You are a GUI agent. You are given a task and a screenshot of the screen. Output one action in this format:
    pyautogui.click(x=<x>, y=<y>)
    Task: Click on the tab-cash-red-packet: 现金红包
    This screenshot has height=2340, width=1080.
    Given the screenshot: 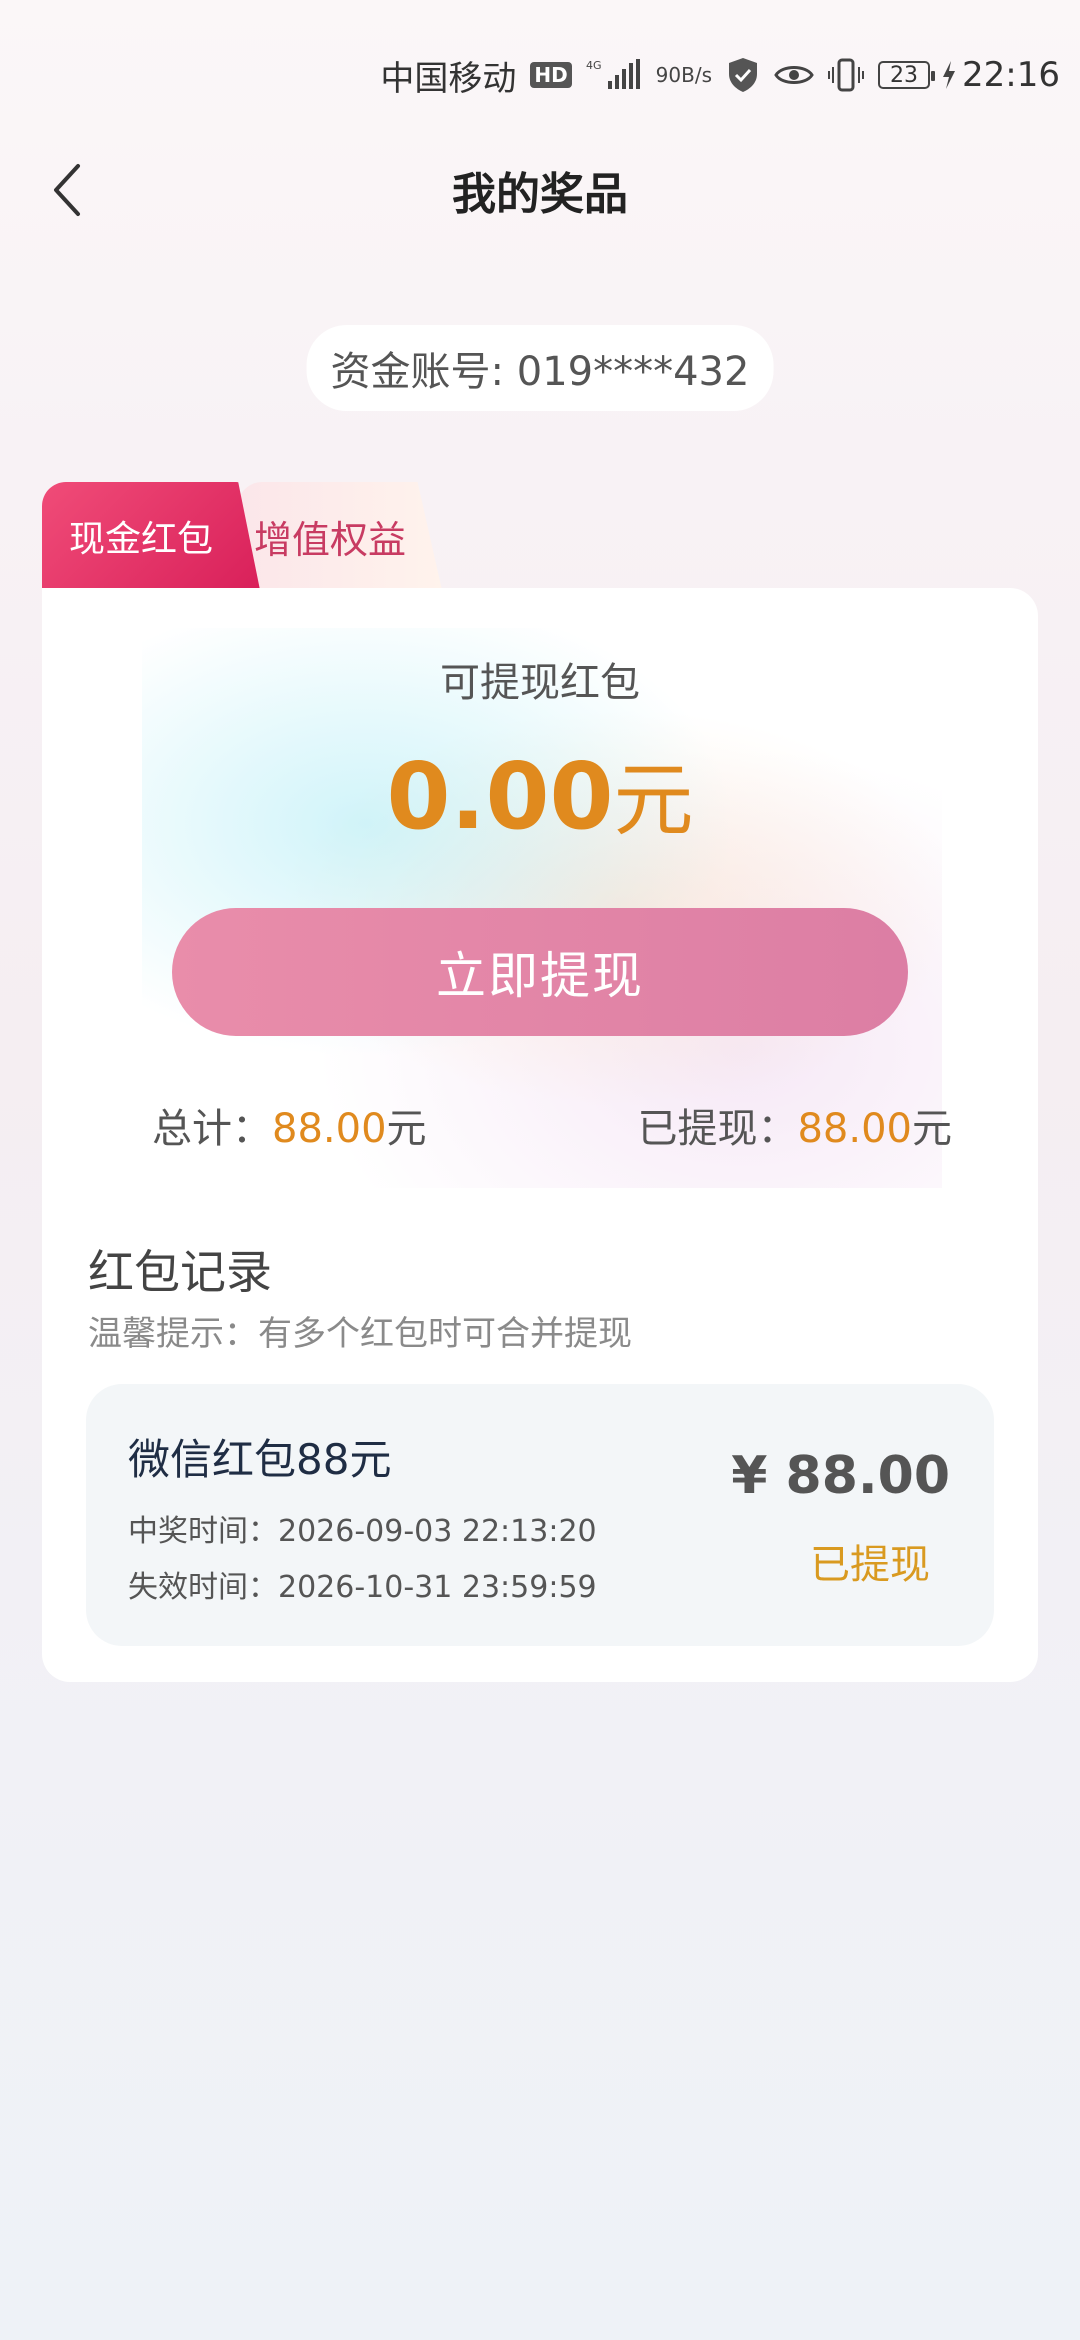 What is the action you would take?
    pyautogui.click(x=151, y=536)
    